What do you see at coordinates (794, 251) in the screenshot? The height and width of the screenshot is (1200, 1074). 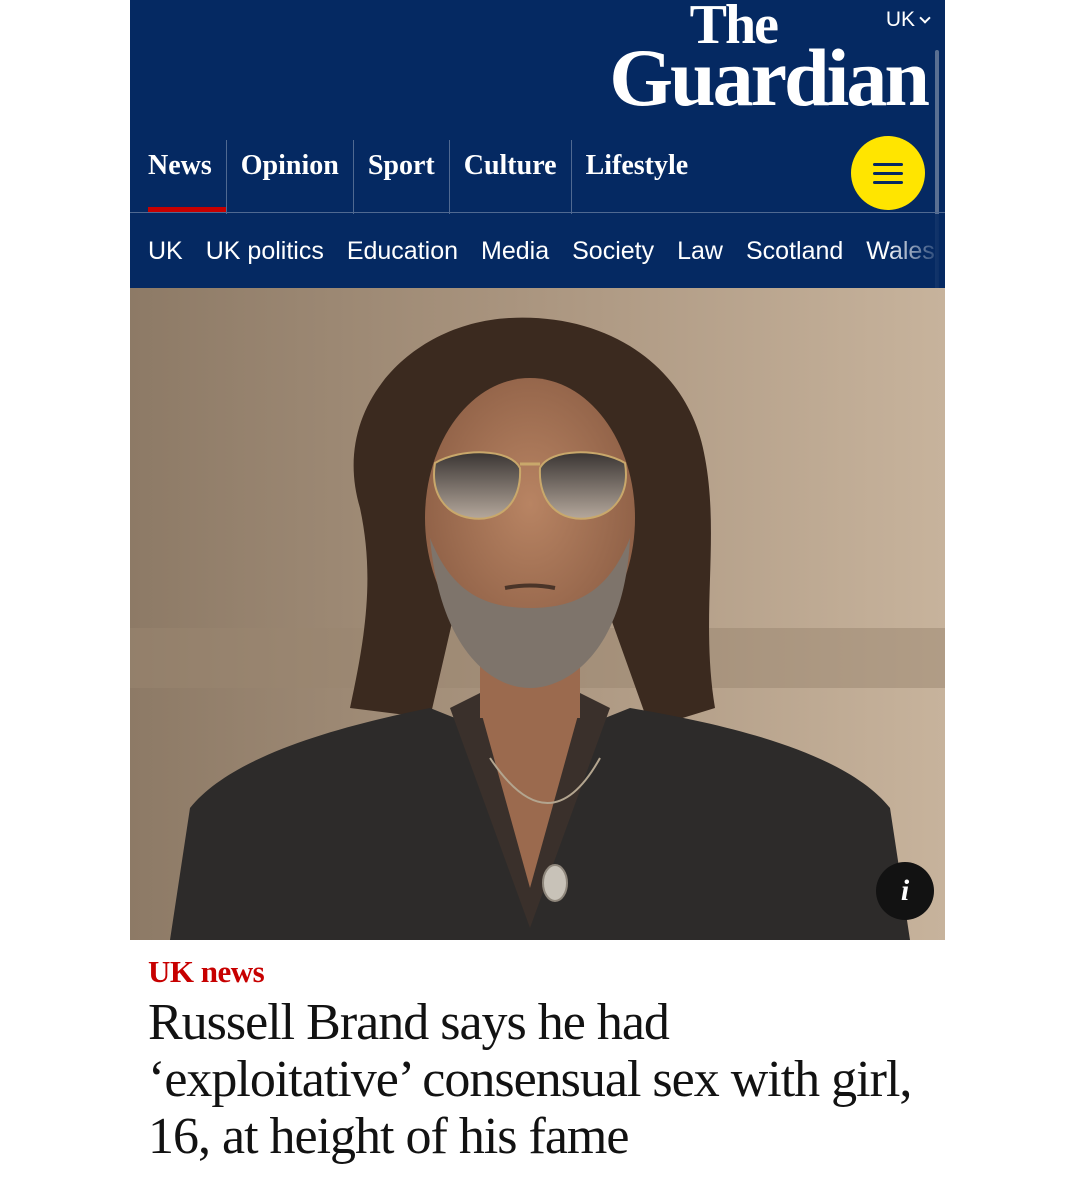 I see `subnav-item-scotland: Scotland` at bounding box center [794, 251].